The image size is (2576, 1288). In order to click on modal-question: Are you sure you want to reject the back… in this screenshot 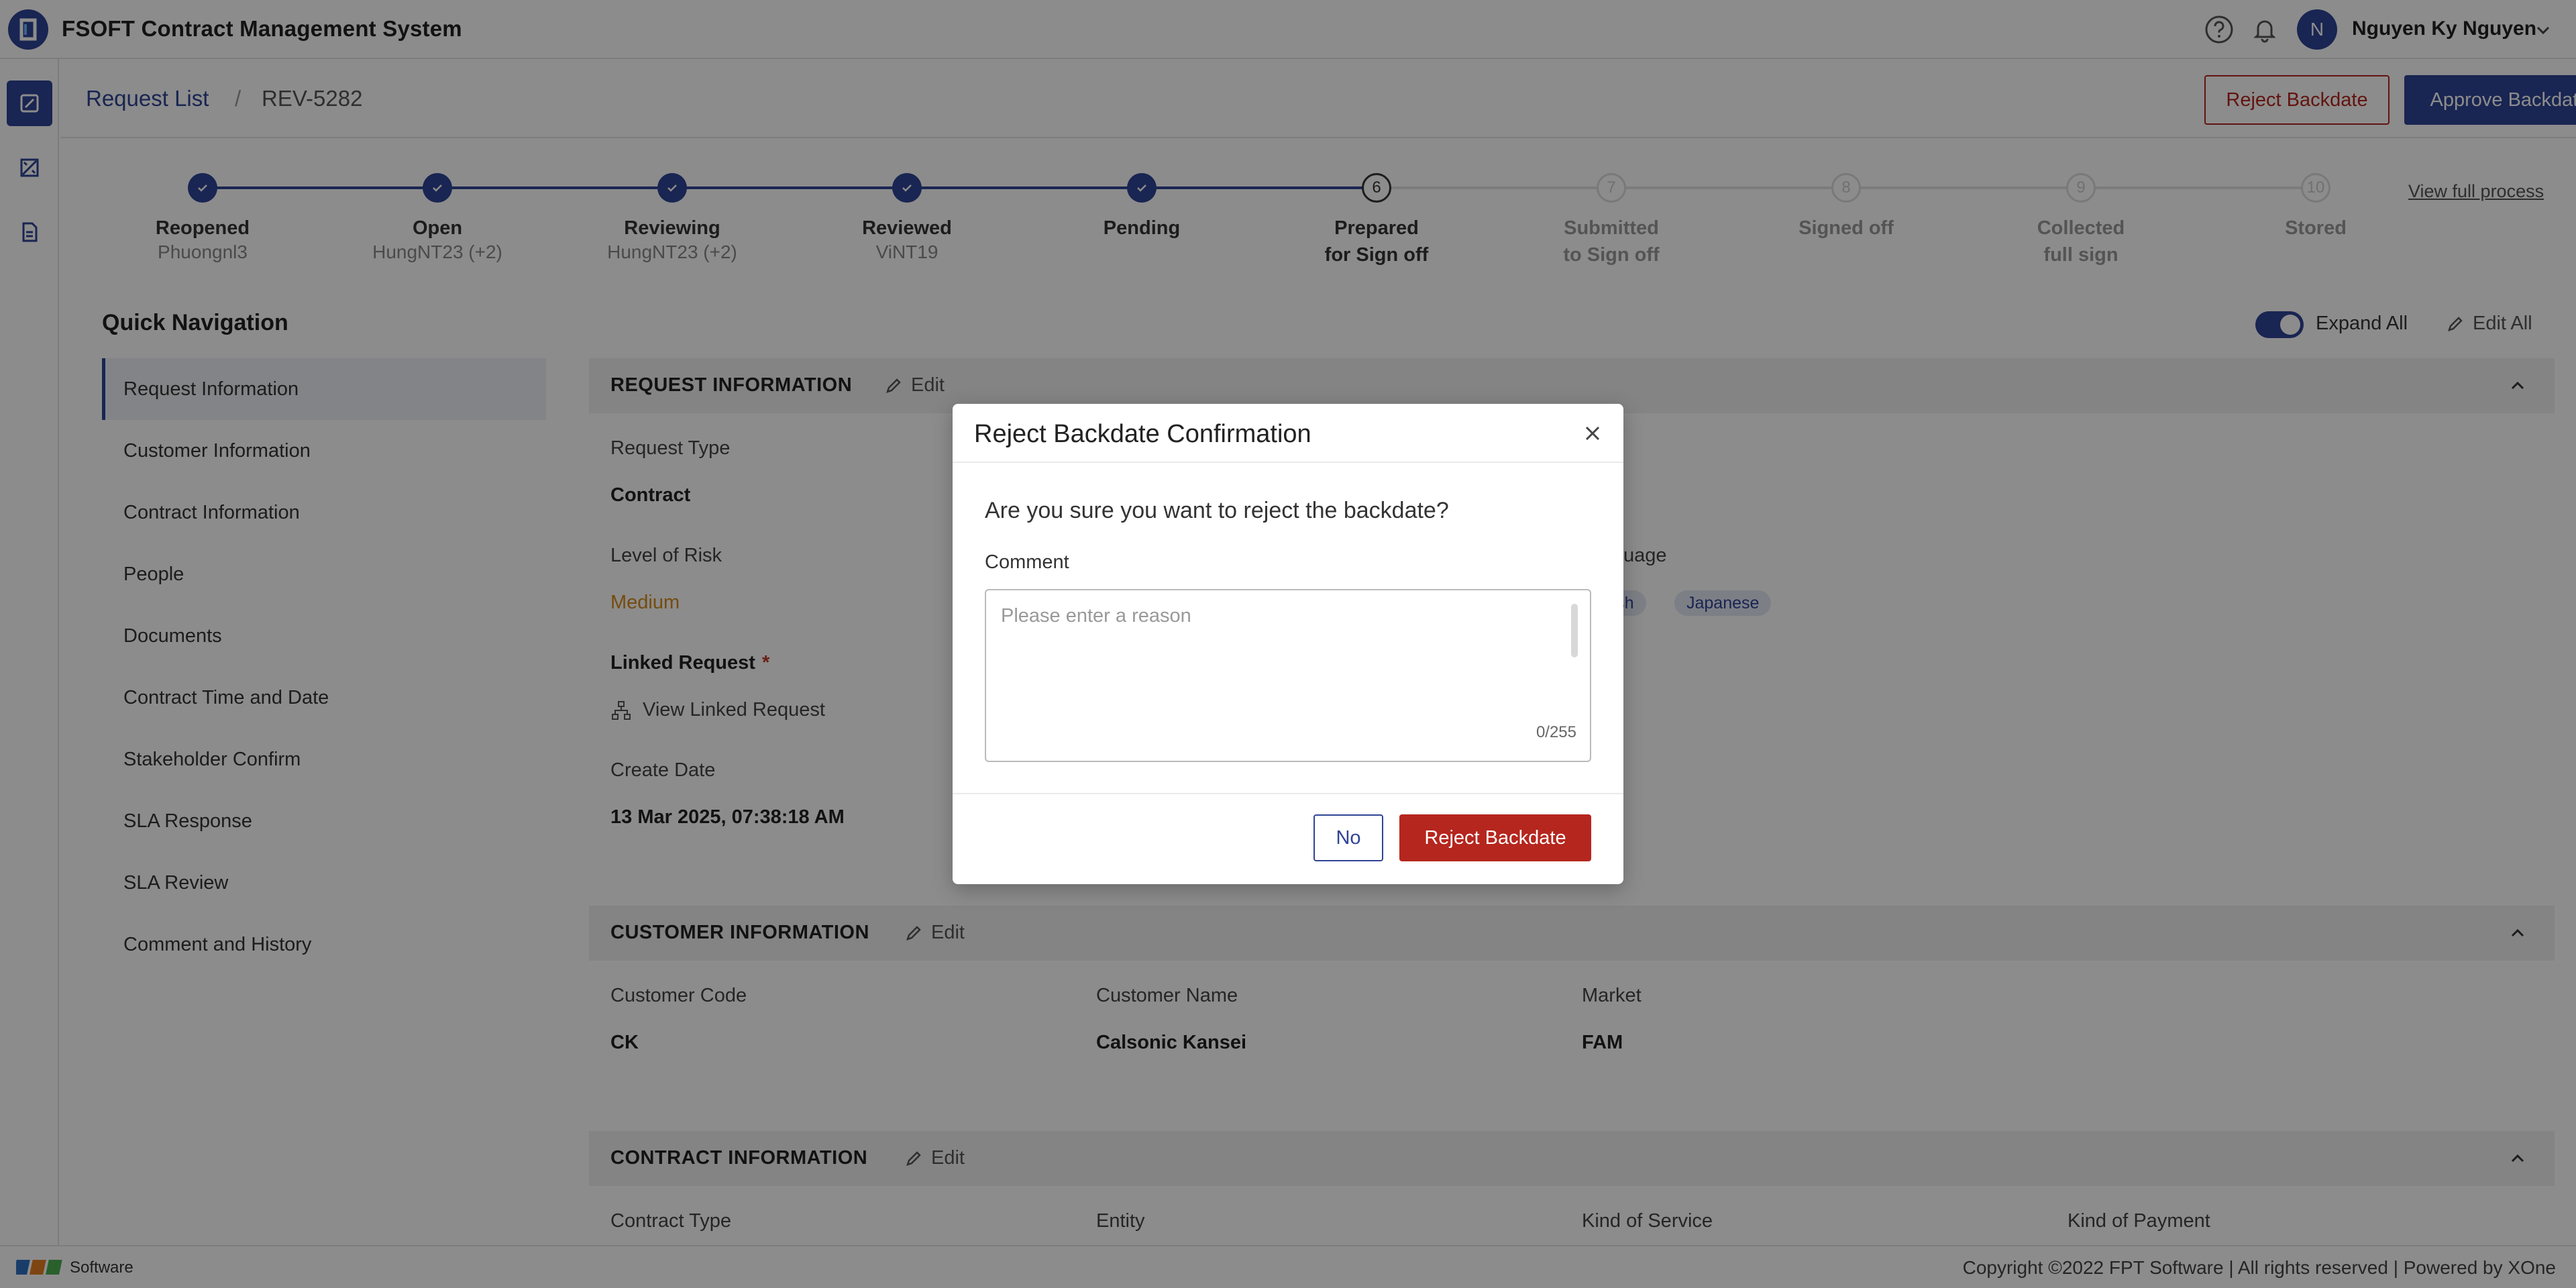, I will do `click(1217, 510)`.